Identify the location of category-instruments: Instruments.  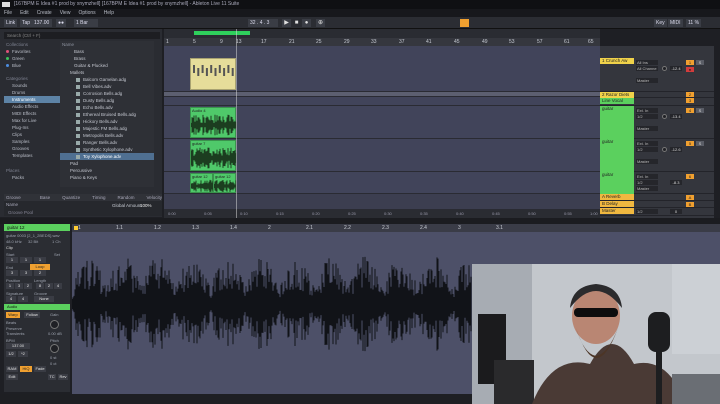
(32, 99).